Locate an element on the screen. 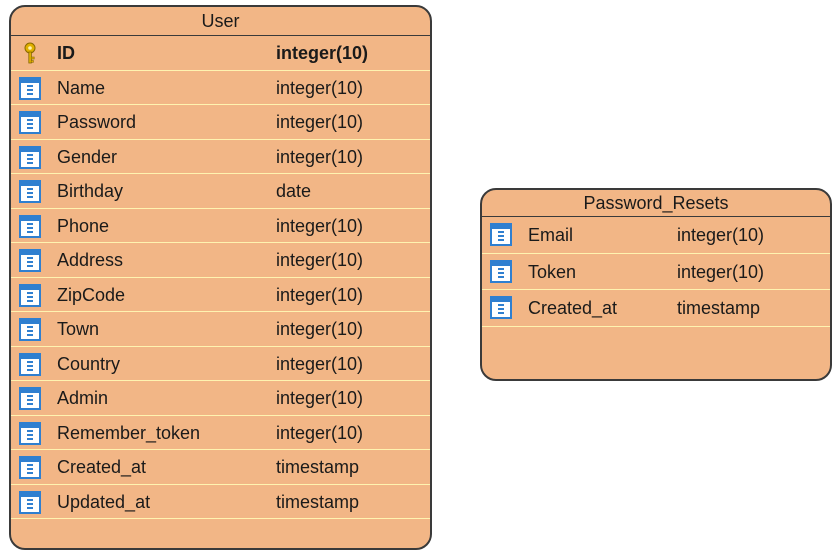 This screenshot has height=555, width=834. entity-title: Password_Resets is located at coordinates (656, 203).